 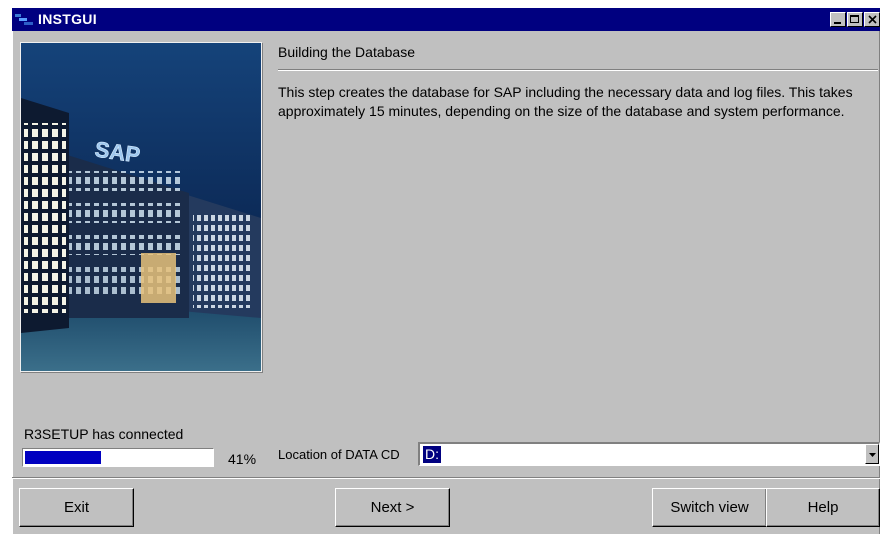 I want to click on data-cd-location-label: Location of DATA CD, so click(x=339, y=454).